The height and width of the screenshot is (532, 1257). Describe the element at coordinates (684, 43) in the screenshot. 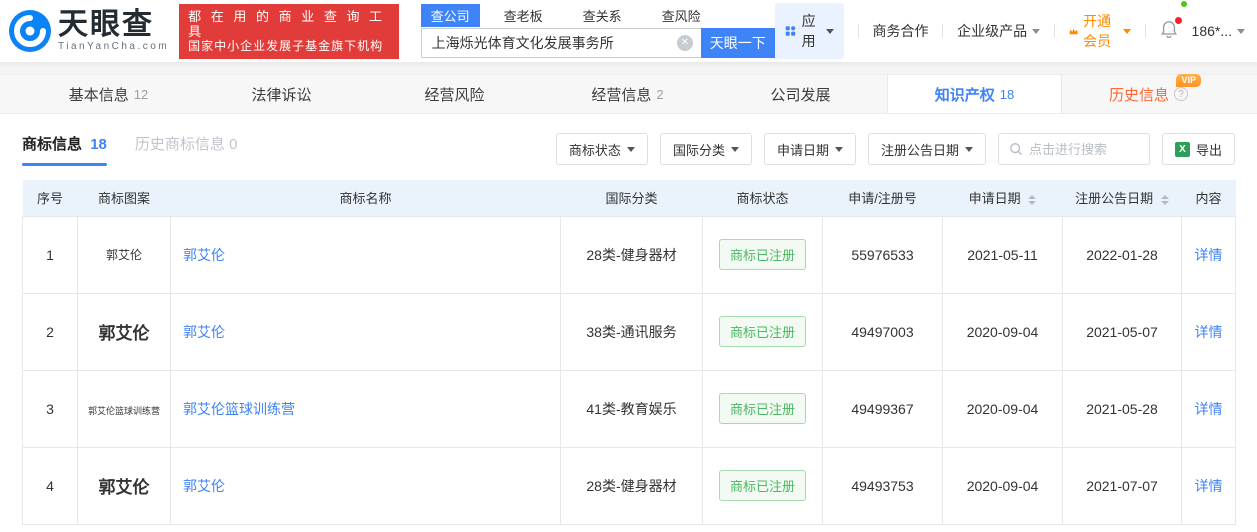

I see `clear-icon: ✕` at that location.